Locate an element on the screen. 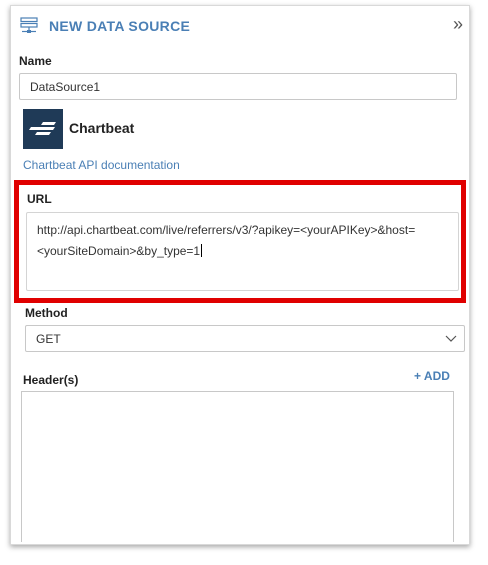 The height and width of the screenshot is (565, 488). collapse-icon: » is located at coordinates (458, 24).